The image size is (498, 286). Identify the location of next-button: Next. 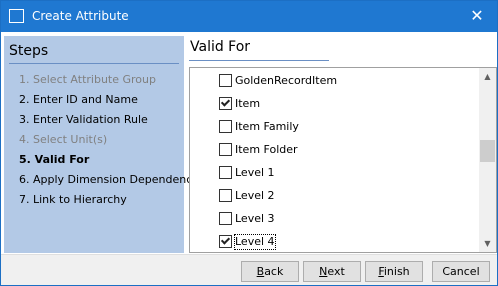
(332, 271).